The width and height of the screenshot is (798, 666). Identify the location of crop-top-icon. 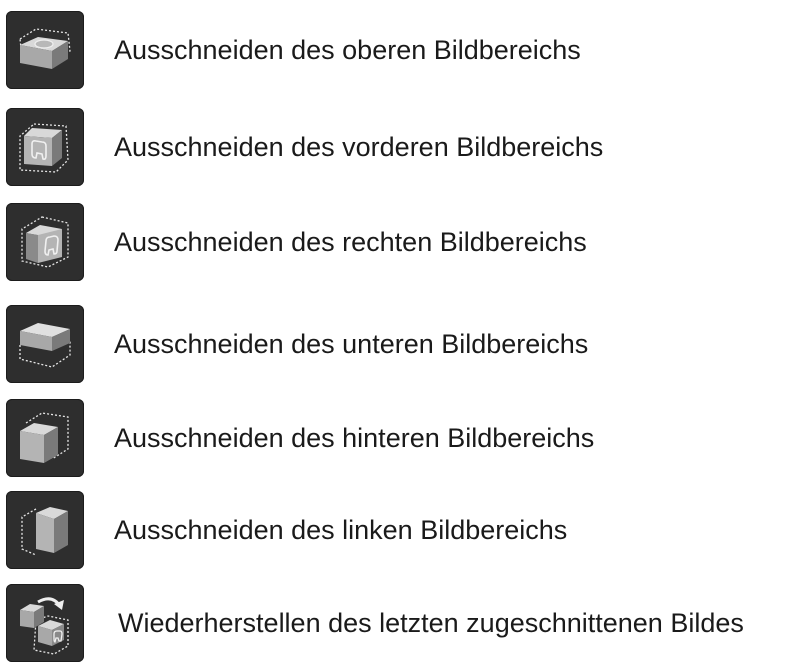
(45, 48).